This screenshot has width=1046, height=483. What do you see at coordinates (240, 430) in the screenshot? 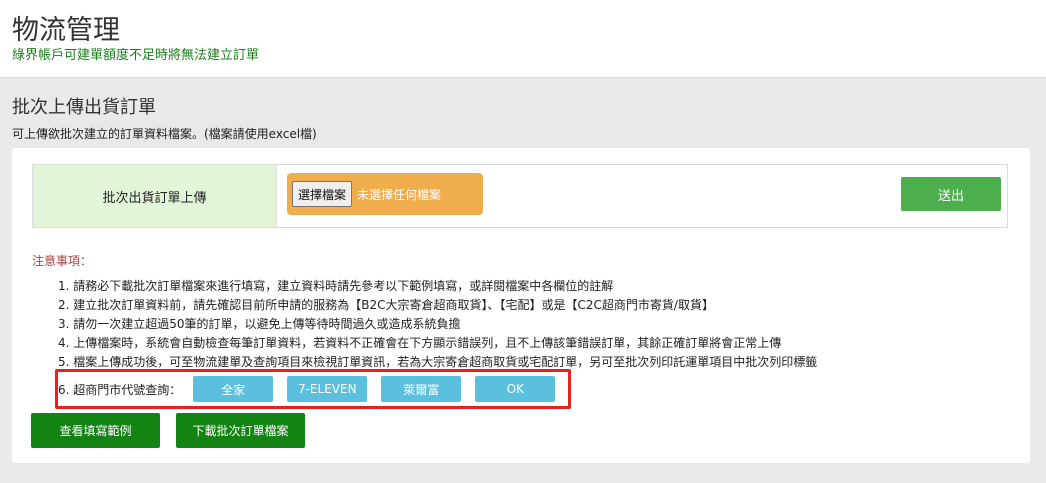
I see `download-file-button: 下載批次訂單檔案` at bounding box center [240, 430].